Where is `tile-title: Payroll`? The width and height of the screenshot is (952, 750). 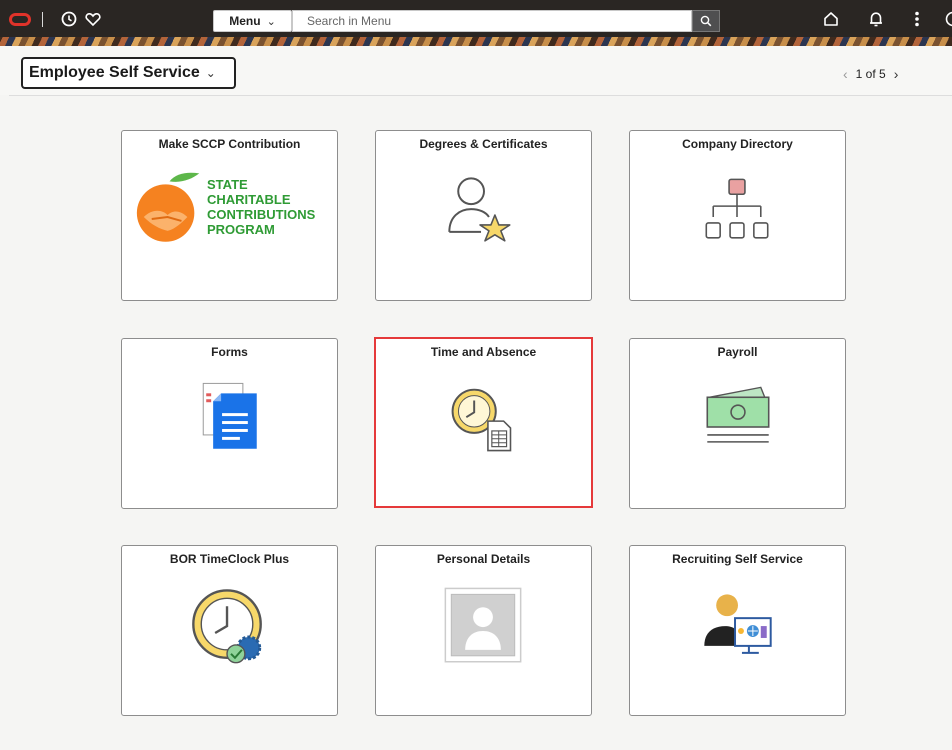
tile-title: Payroll is located at coordinates (737, 352).